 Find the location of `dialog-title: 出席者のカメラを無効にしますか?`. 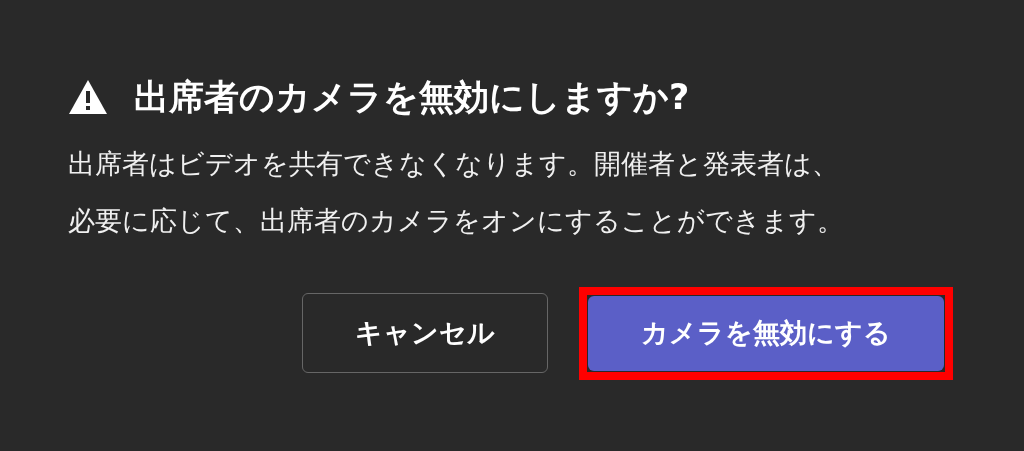

dialog-title: 出席者のカメラを無効にしますか? is located at coordinates (412, 97).